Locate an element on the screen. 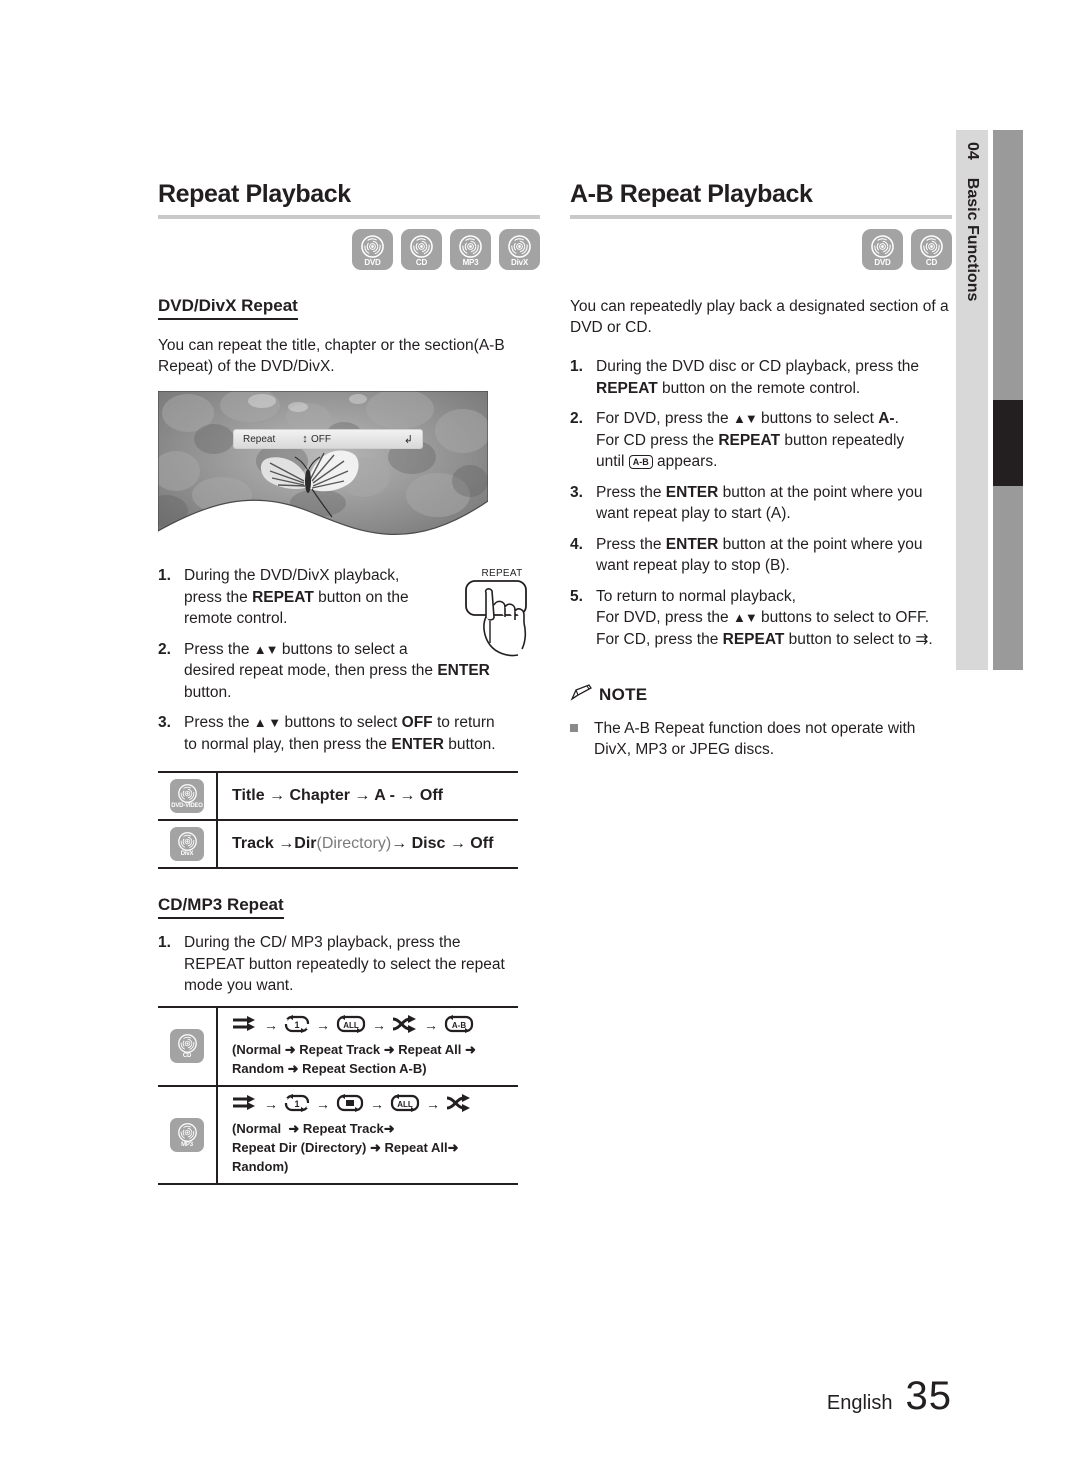 This screenshot has height=1479, width=1080. table-row: DivX Track → Dir (Directory) → Disc → Off is located at coordinates (338, 845).